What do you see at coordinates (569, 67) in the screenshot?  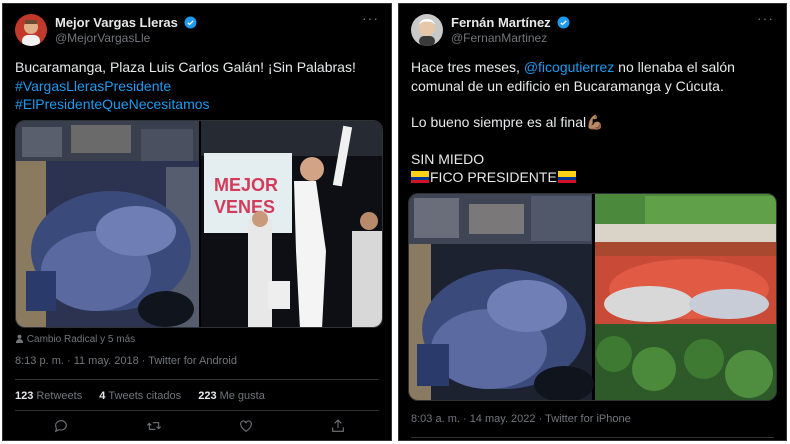 I see `mention-link: @ficogutierrez` at bounding box center [569, 67].